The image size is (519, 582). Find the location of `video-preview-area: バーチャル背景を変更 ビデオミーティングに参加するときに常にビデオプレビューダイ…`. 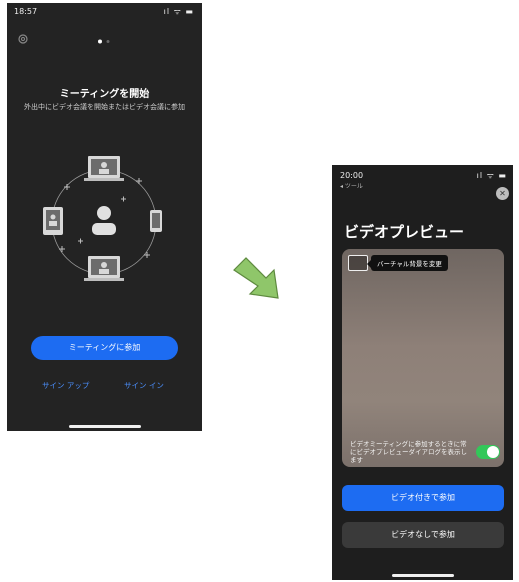

video-preview-area: バーチャル背景を変更 ビデオミーティングに参加するときに常にビデオプレビューダイ… is located at coordinates (423, 358).